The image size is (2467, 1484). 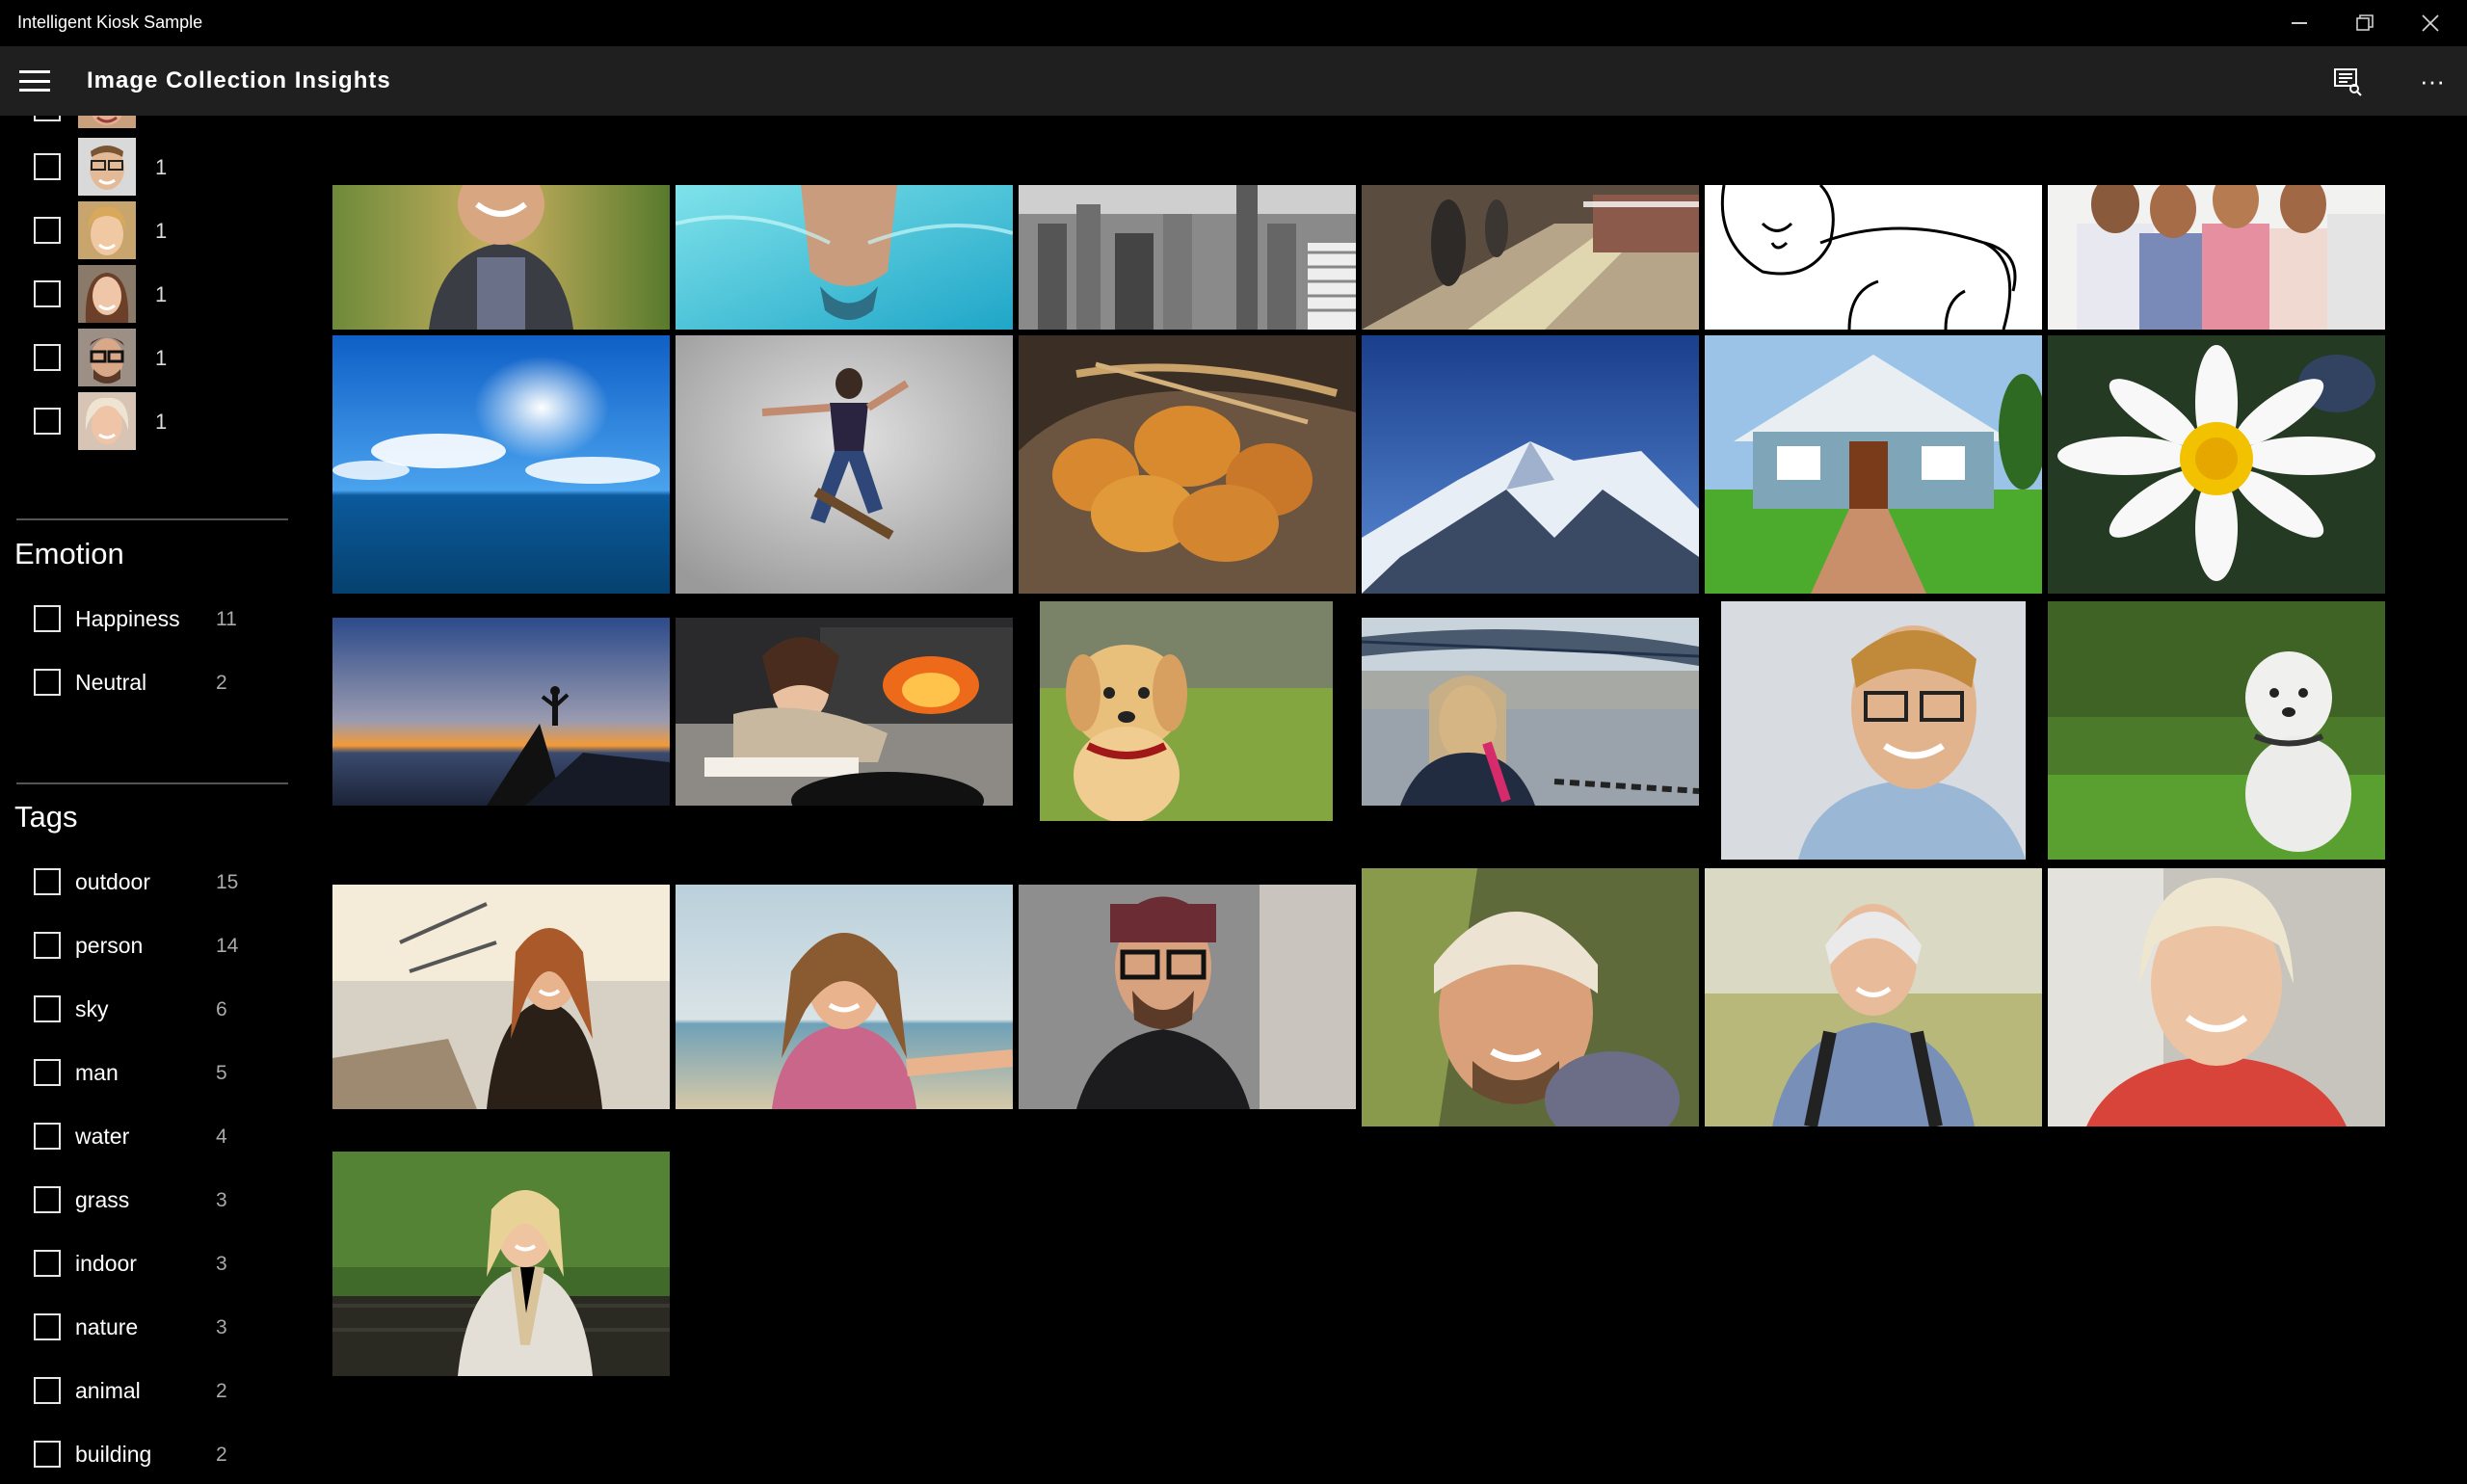 What do you see at coordinates (1186, 711) in the screenshot?
I see `image-tile-golden-puppy` at bounding box center [1186, 711].